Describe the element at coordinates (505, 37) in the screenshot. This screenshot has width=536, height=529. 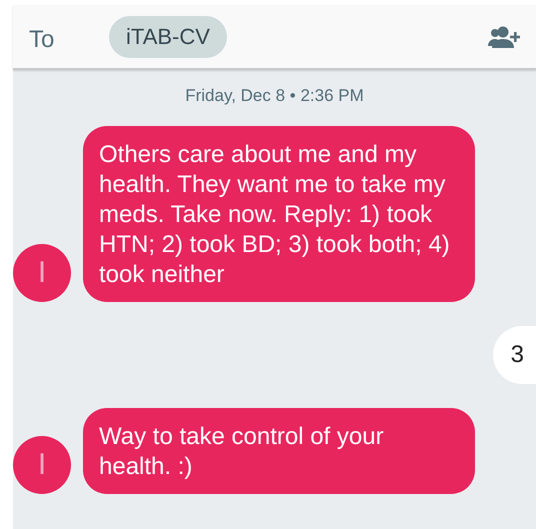
I see `add-person-icon` at that location.